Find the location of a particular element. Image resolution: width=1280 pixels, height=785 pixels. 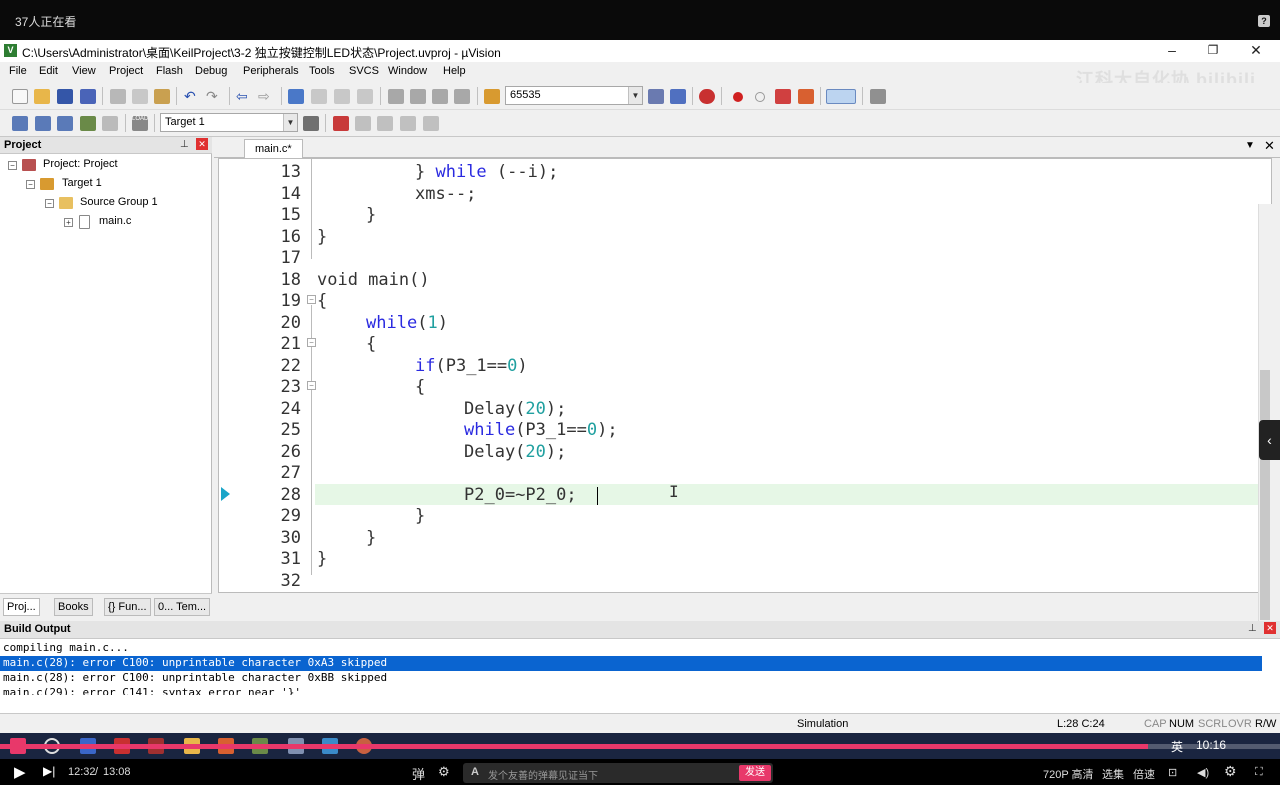

danmaku-style-icon: A is located at coordinates (475, 772).